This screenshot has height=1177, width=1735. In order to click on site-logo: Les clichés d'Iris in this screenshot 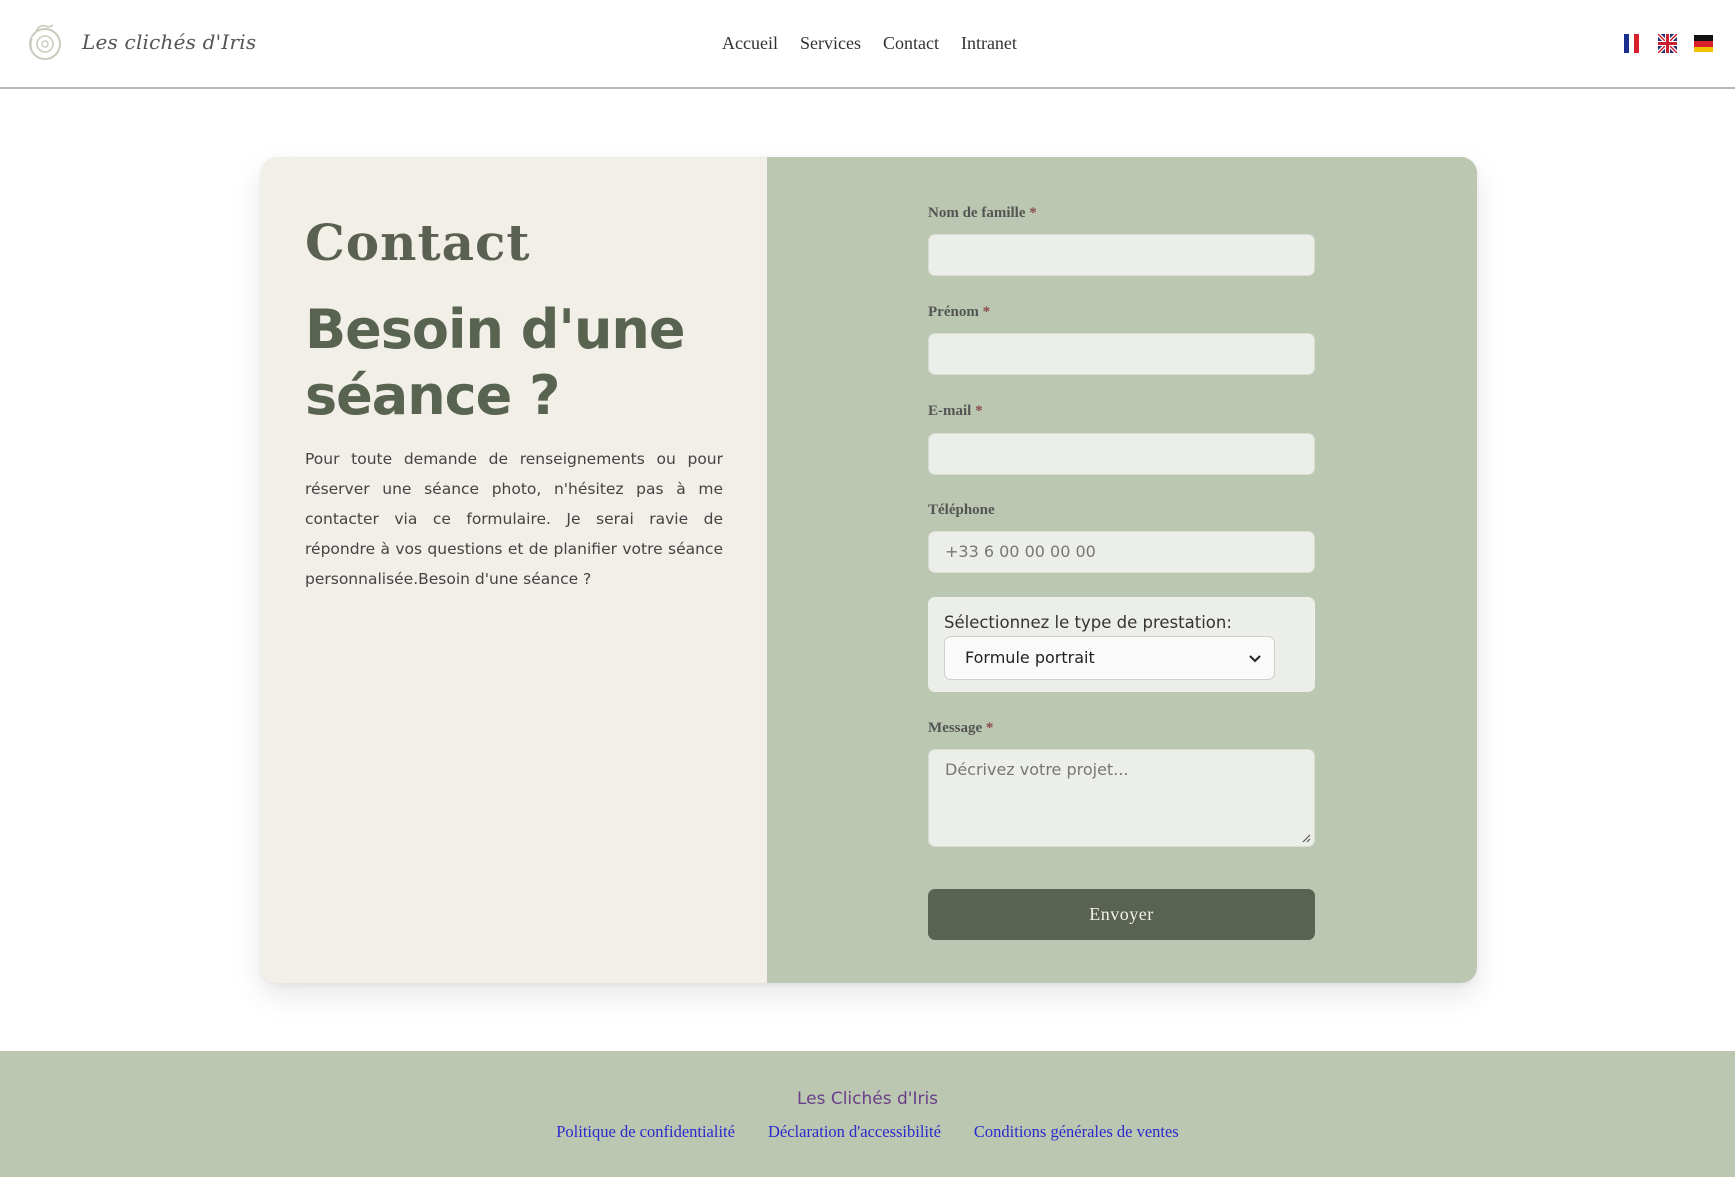, I will do `click(140, 42)`.